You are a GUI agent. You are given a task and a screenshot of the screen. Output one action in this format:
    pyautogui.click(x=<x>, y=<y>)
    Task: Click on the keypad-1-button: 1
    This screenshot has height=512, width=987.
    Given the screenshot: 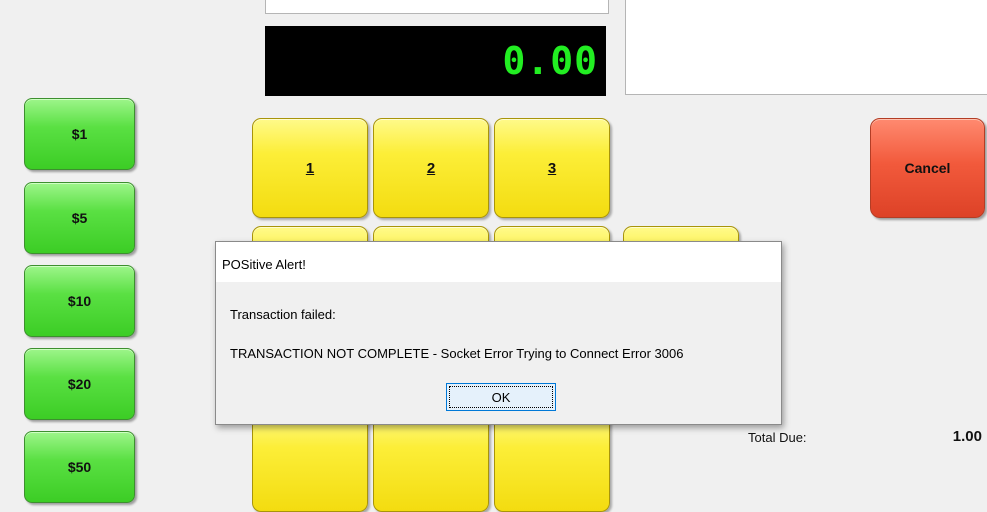 What is the action you would take?
    pyautogui.click(x=310, y=168)
    